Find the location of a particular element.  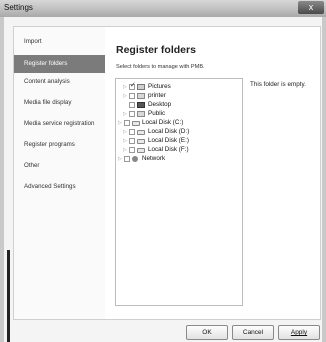

close-icon: x is located at coordinates (311, 7).